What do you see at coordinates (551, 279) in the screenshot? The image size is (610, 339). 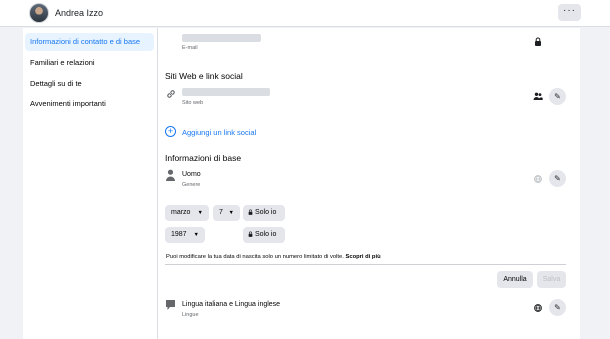 I see `save-button: Salva` at bounding box center [551, 279].